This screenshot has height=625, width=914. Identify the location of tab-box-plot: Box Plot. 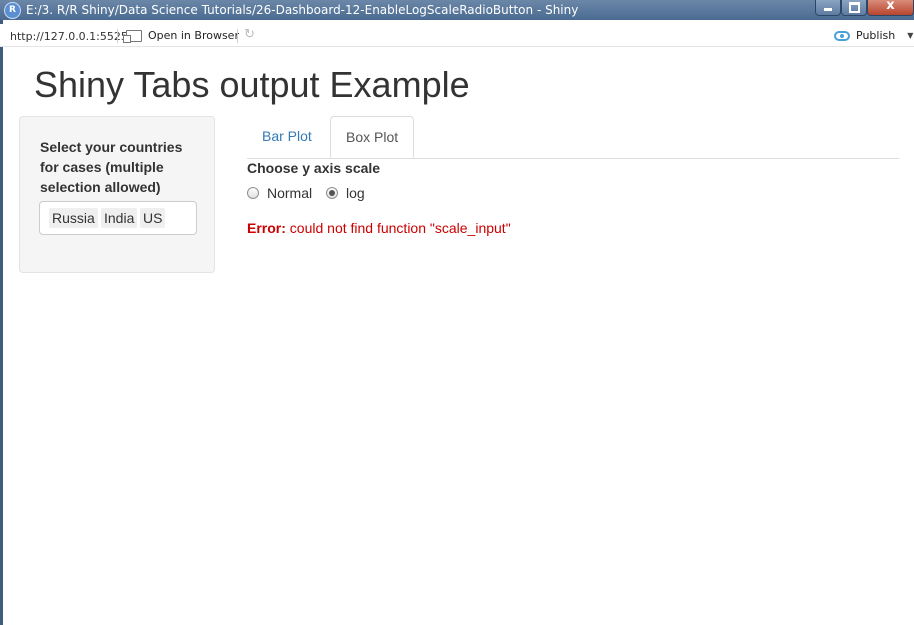
(372, 137).